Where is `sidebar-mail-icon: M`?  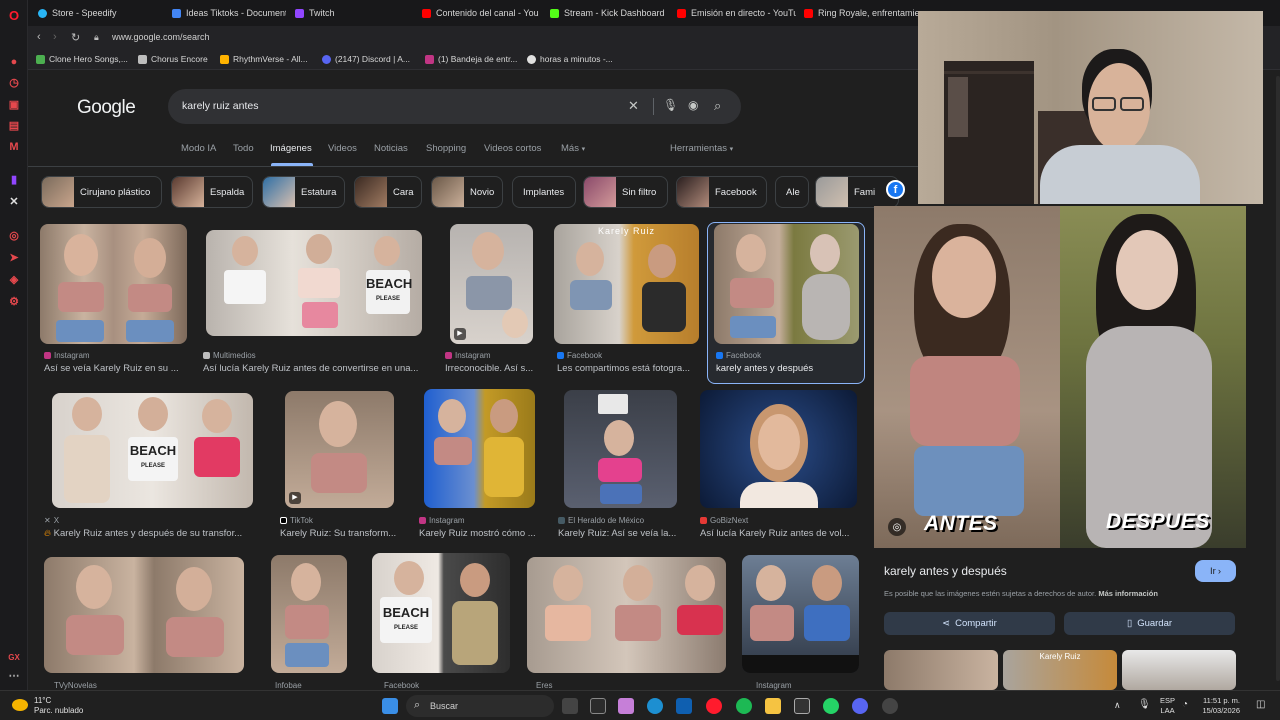 sidebar-mail-icon: M is located at coordinates (14, 147).